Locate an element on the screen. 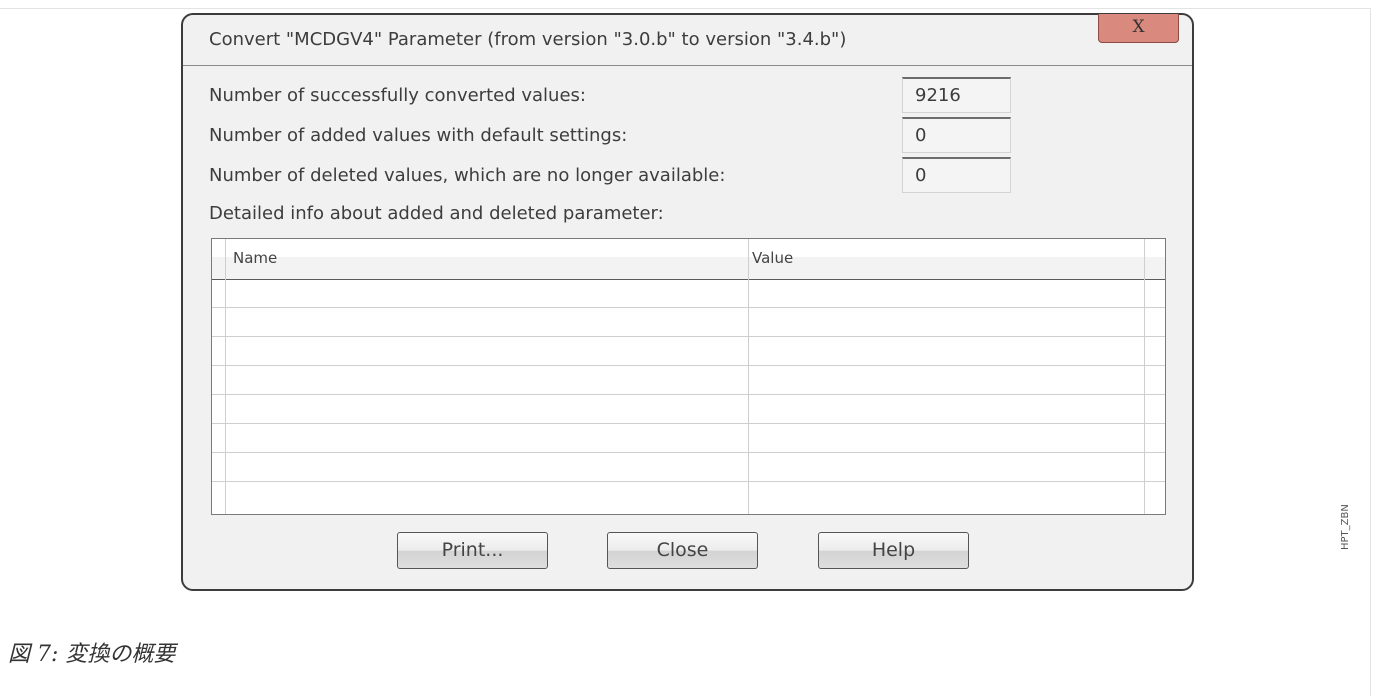 The width and height of the screenshot is (1379, 696). figure-caption: 図 7: 変換の概要 is located at coordinates (92, 654).